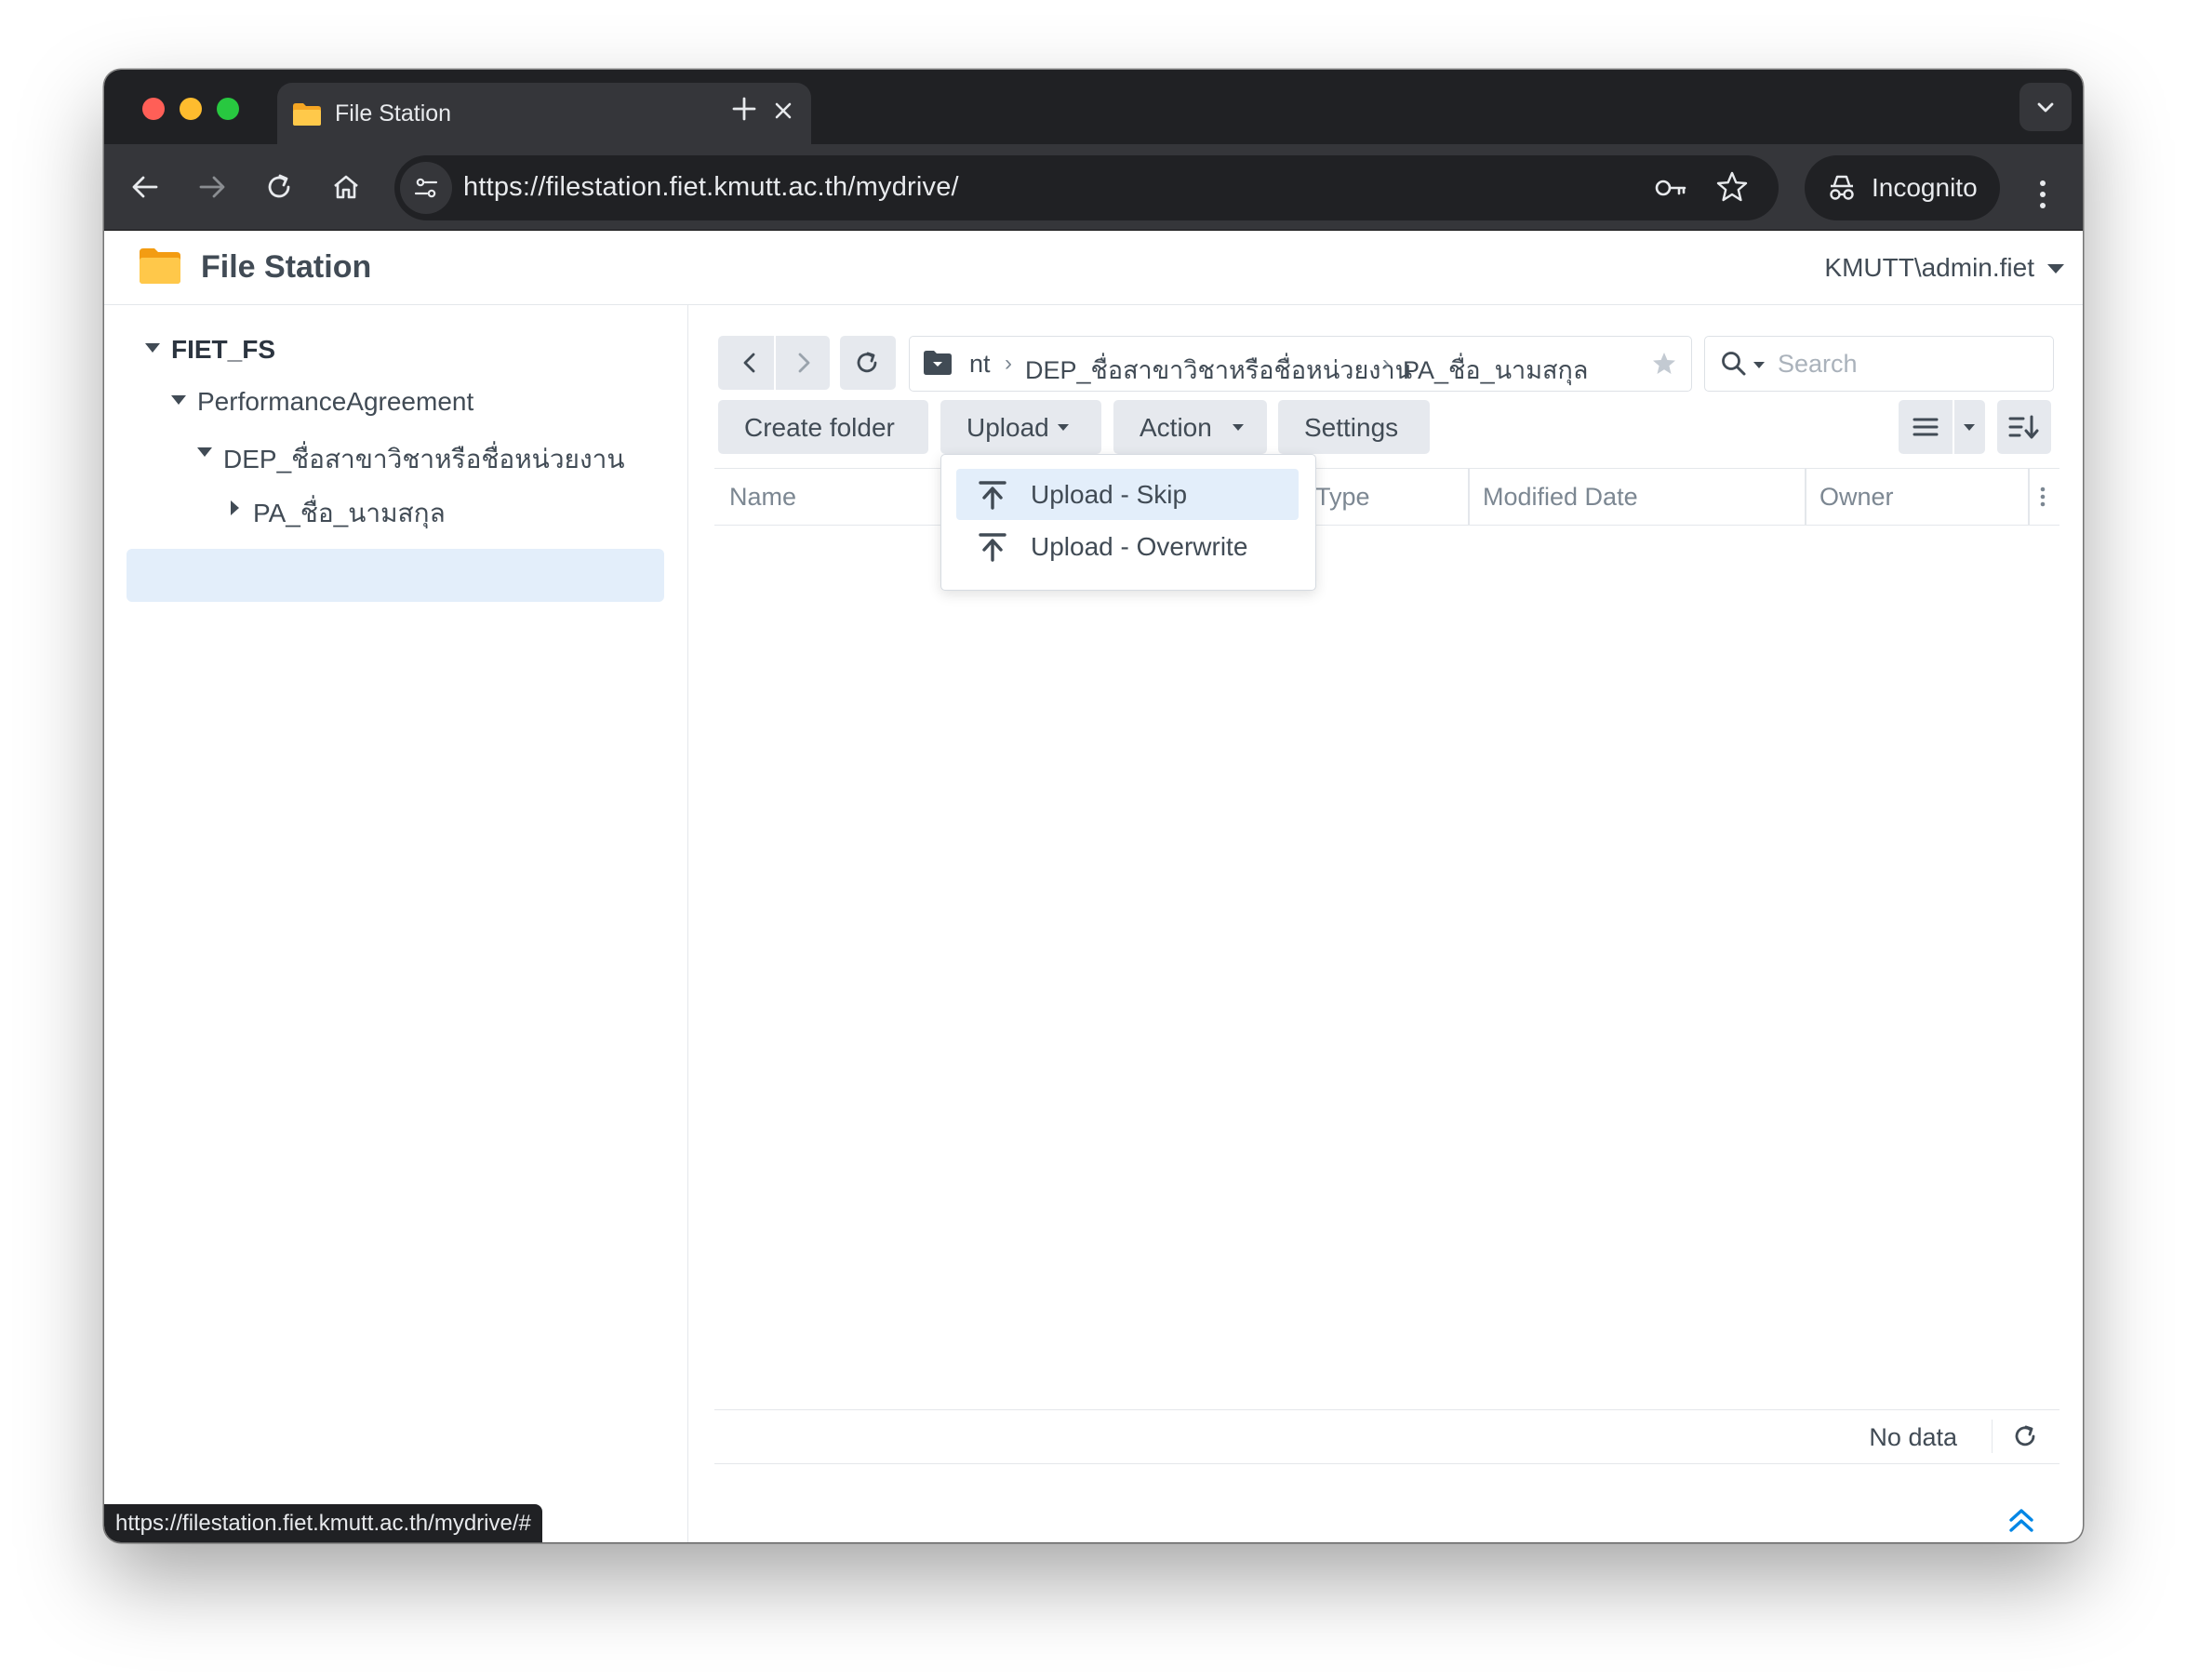 The height and width of the screenshot is (1680, 2186). I want to click on footer-divider, so click(1992, 1436).